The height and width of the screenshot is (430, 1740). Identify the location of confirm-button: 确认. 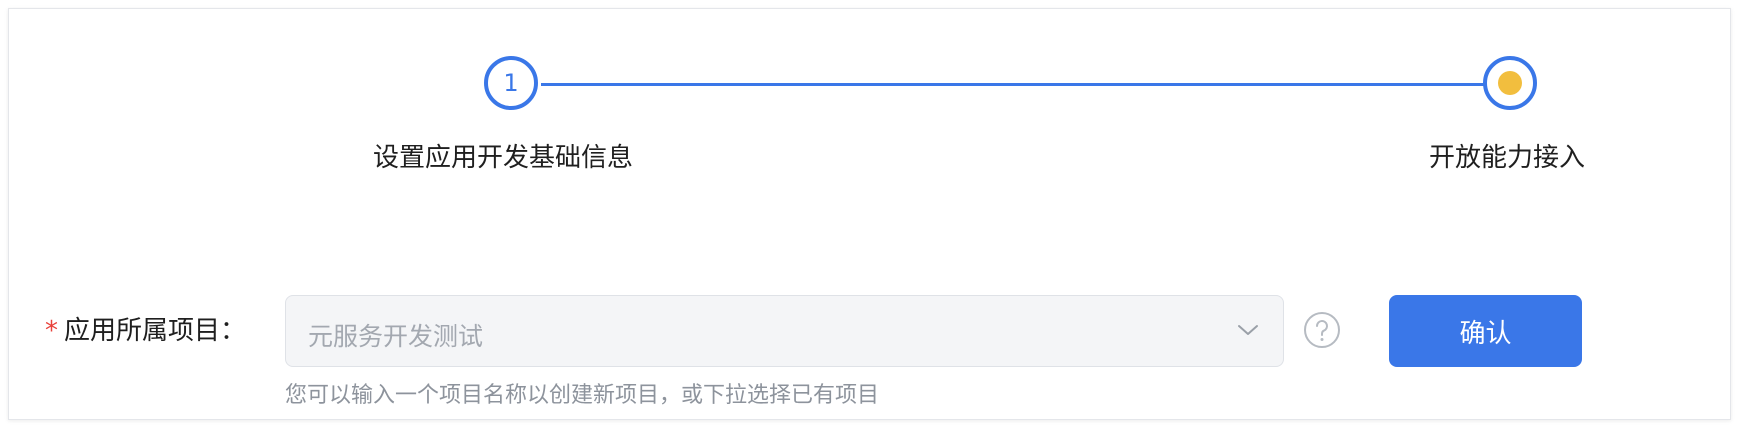
(1485, 331).